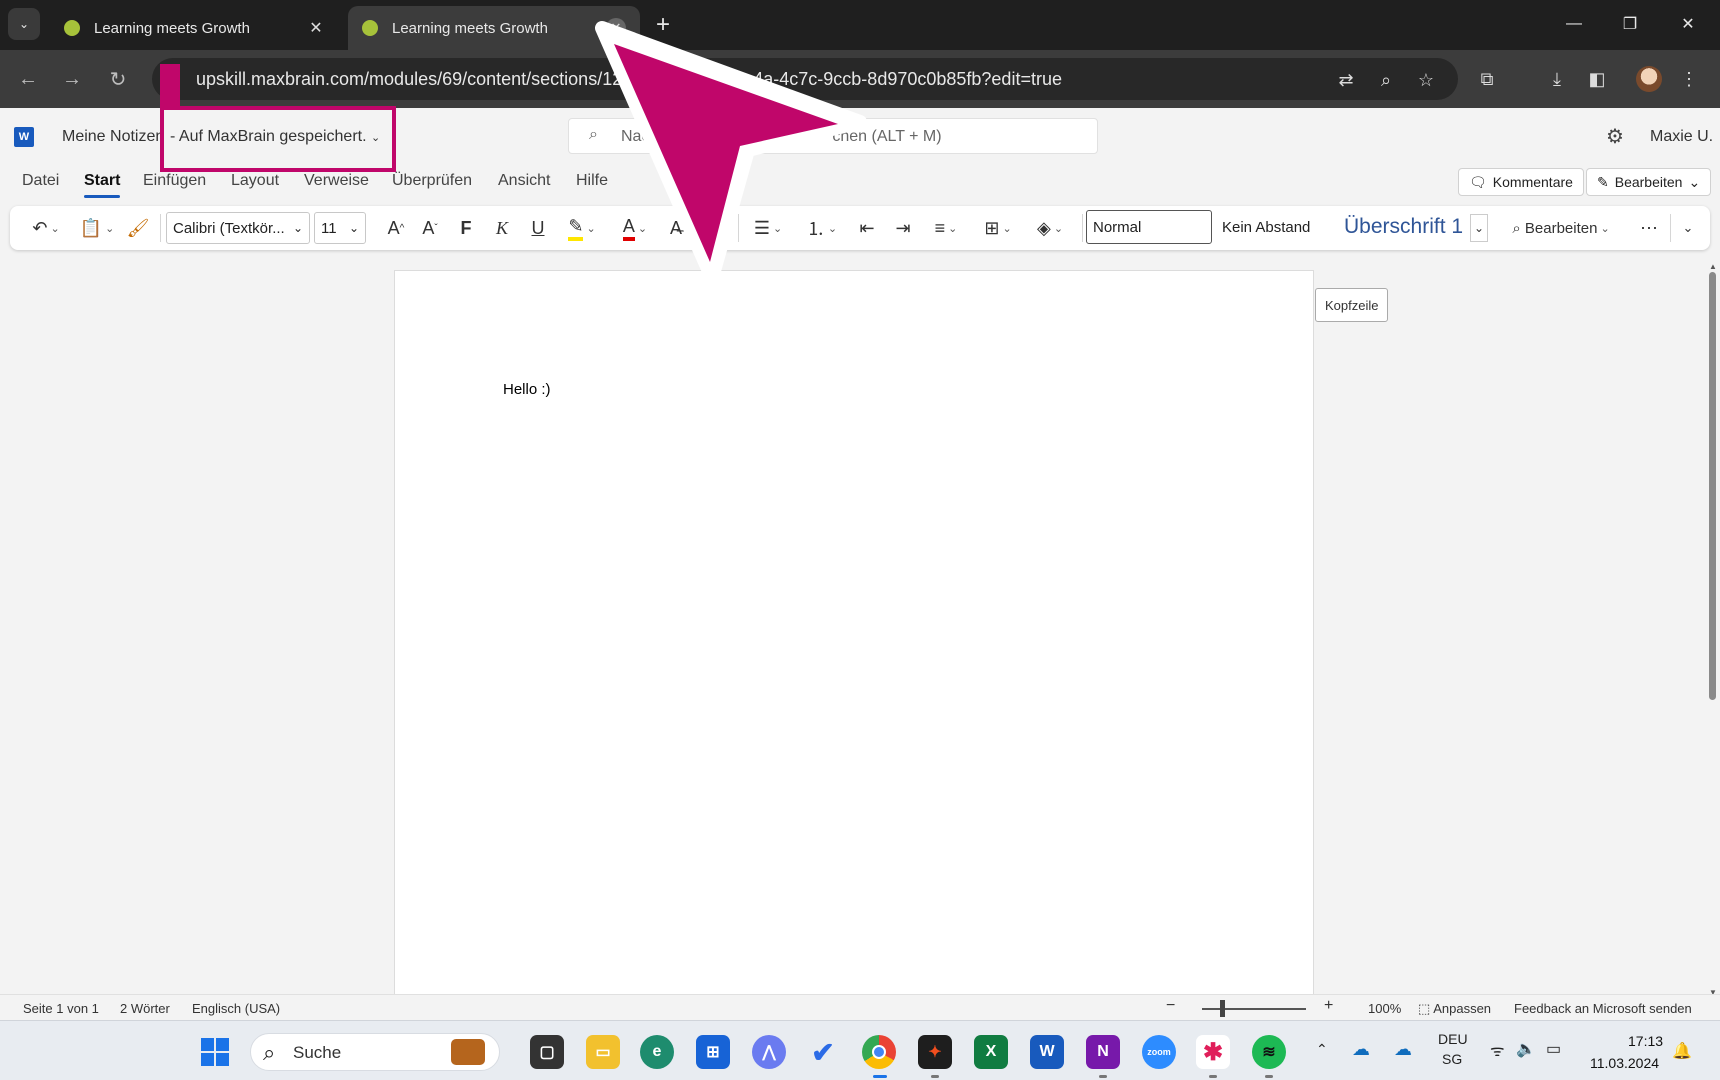 This screenshot has width=1720, height=1080. What do you see at coordinates (1645, 1041) in the screenshot?
I see `clock-time: 17:13` at bounding box center [1645, 1041].